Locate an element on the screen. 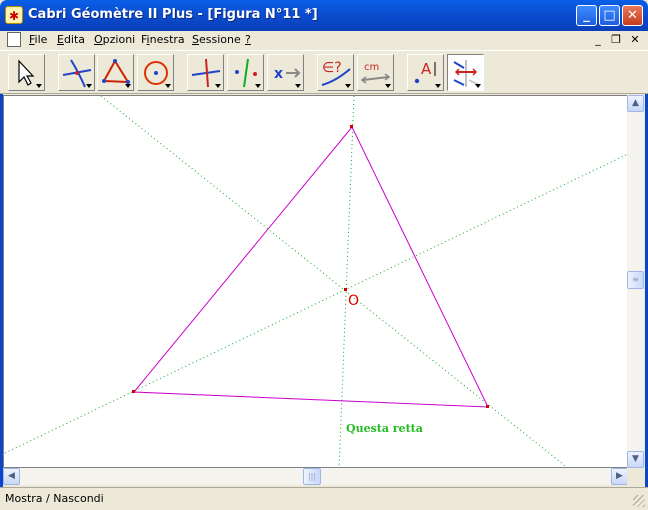 The height and width of the screenshot is (510, 648). minimize-button: _ is located at coordinates (586, 15).